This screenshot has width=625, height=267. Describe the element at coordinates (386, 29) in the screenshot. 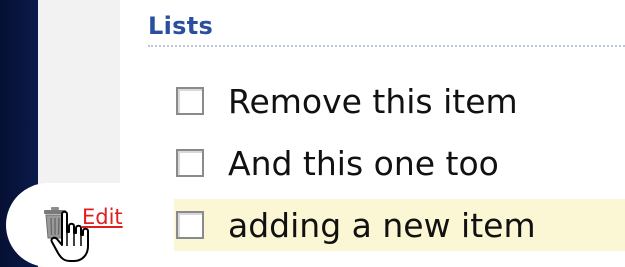

I see `lists-header: Lists` at that location.